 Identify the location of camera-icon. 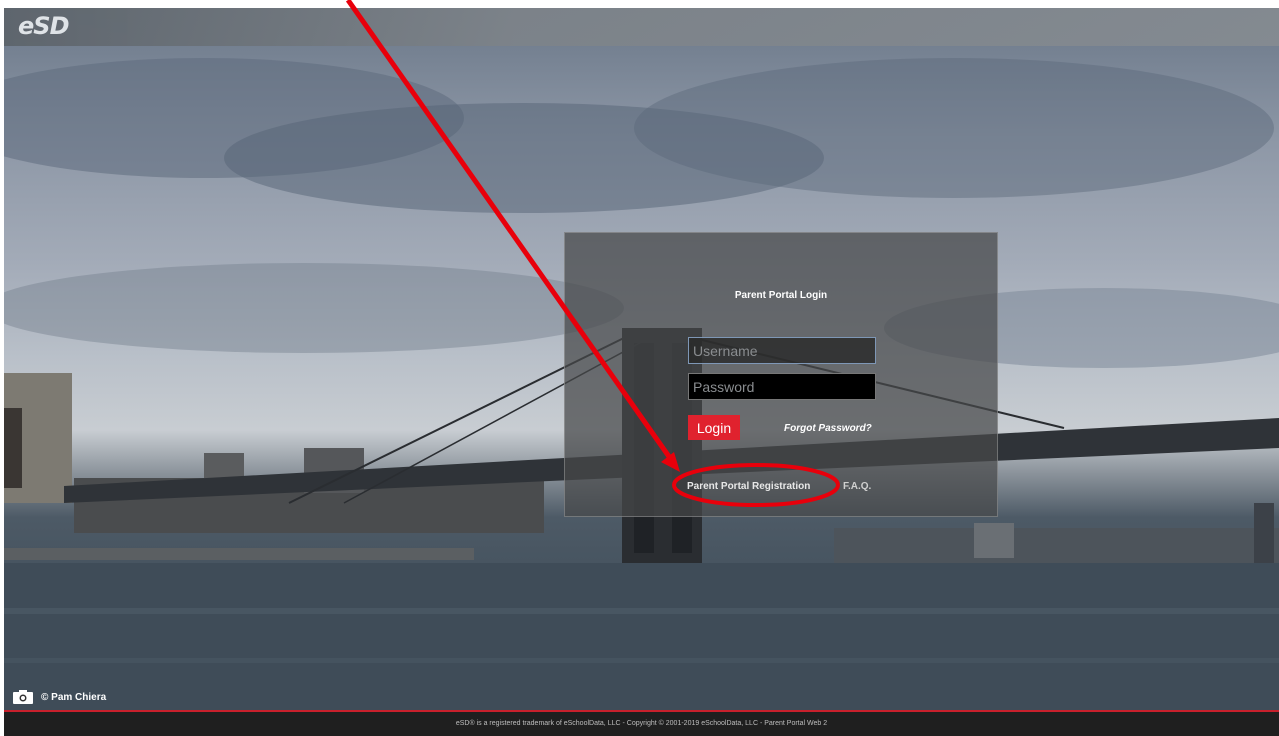
(23, 697).